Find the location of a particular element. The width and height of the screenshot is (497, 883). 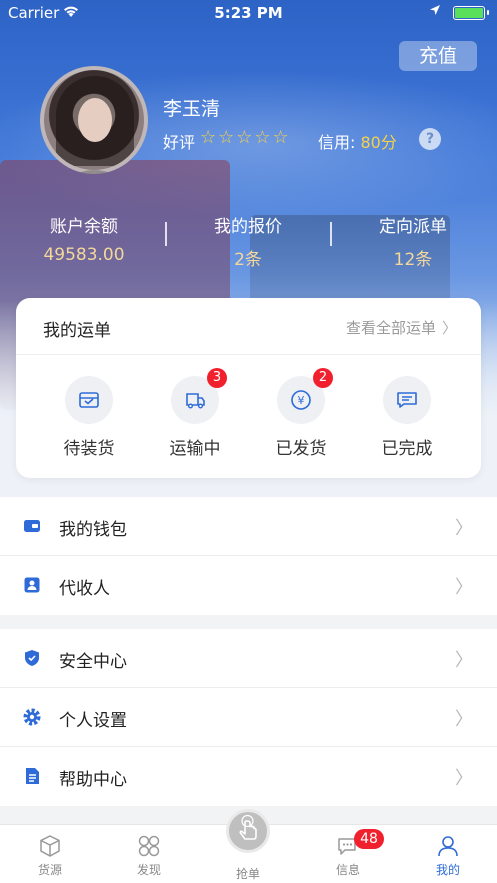

order-status-label: 已完成 is located at coordinates (407, 449).